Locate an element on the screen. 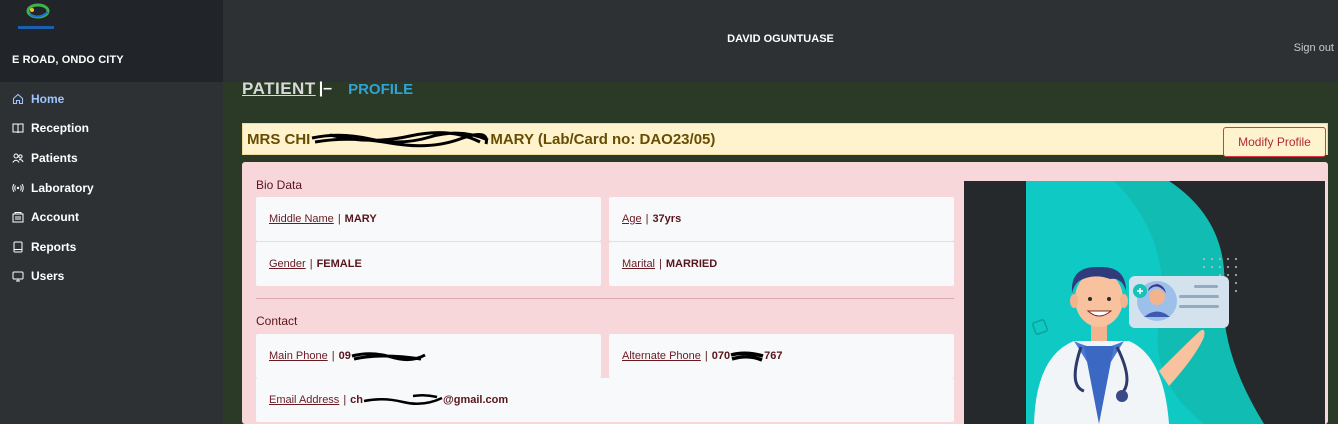  alternate-phone-value-start: 070 is located at coordinates (721, 356).